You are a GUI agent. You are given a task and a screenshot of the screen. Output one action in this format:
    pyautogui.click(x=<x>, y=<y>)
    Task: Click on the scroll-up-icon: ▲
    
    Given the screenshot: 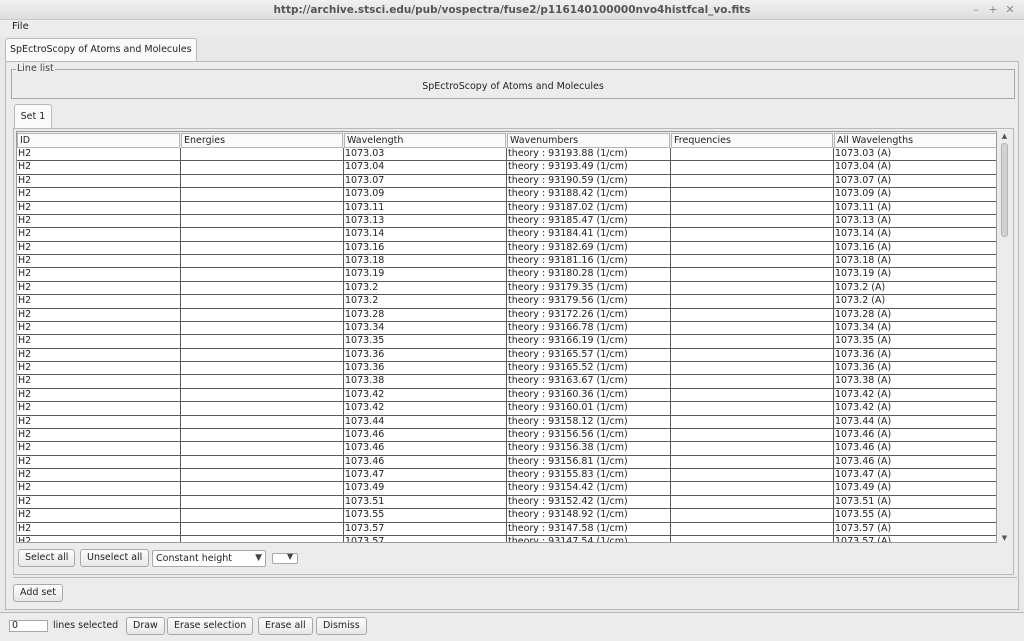 What is the action you would take?
    pyautogui.click(x=1004, y=136)
    